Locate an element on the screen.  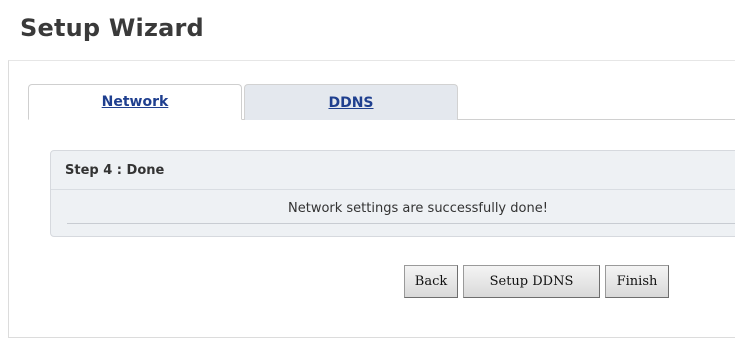
back-button: Back is located at coordinates (431, 281).